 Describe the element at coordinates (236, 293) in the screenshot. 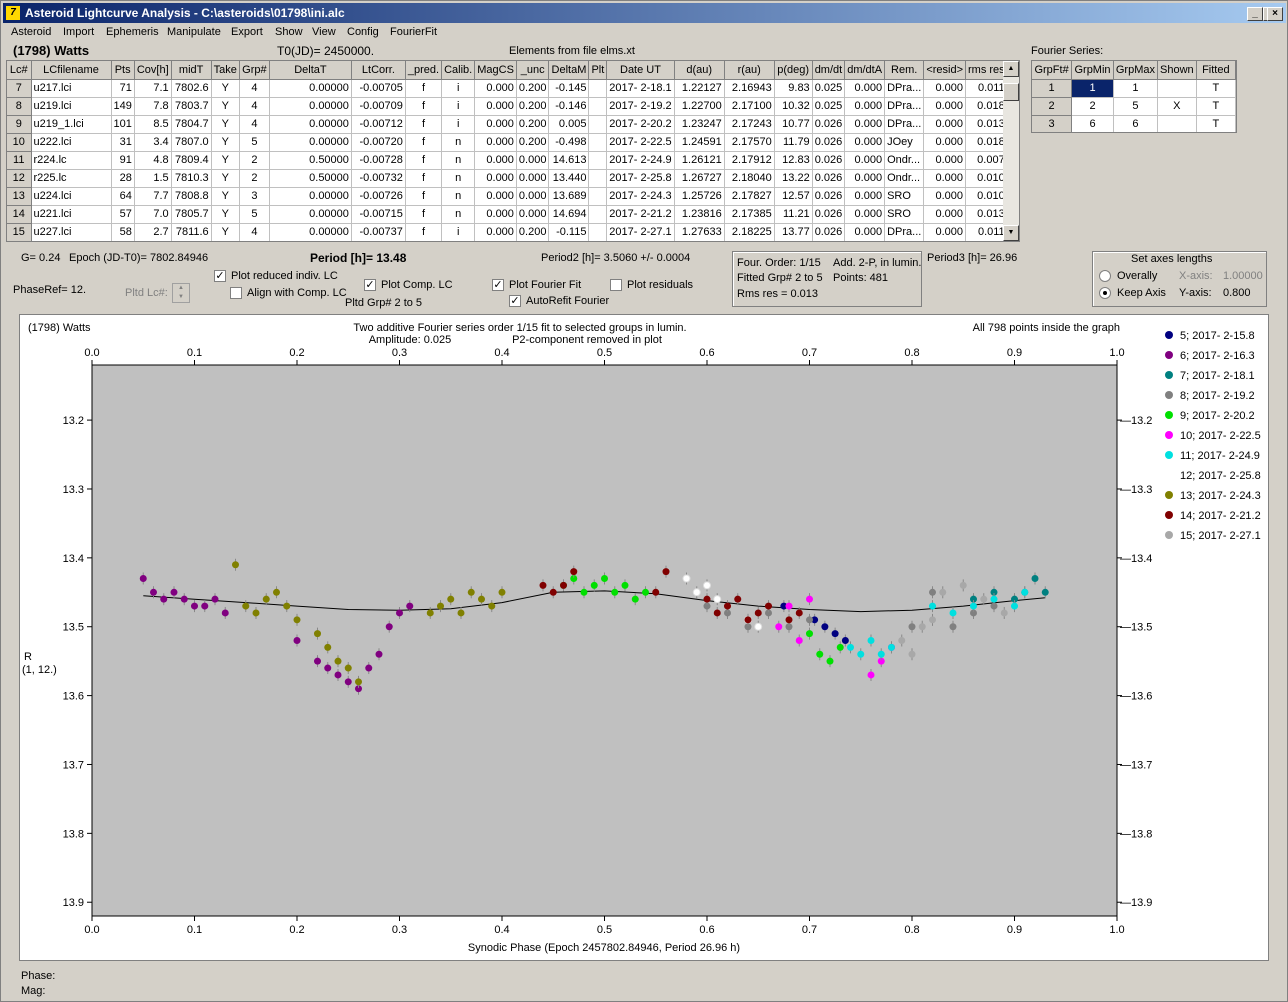

I see `align-comp-checkbox` at that location.